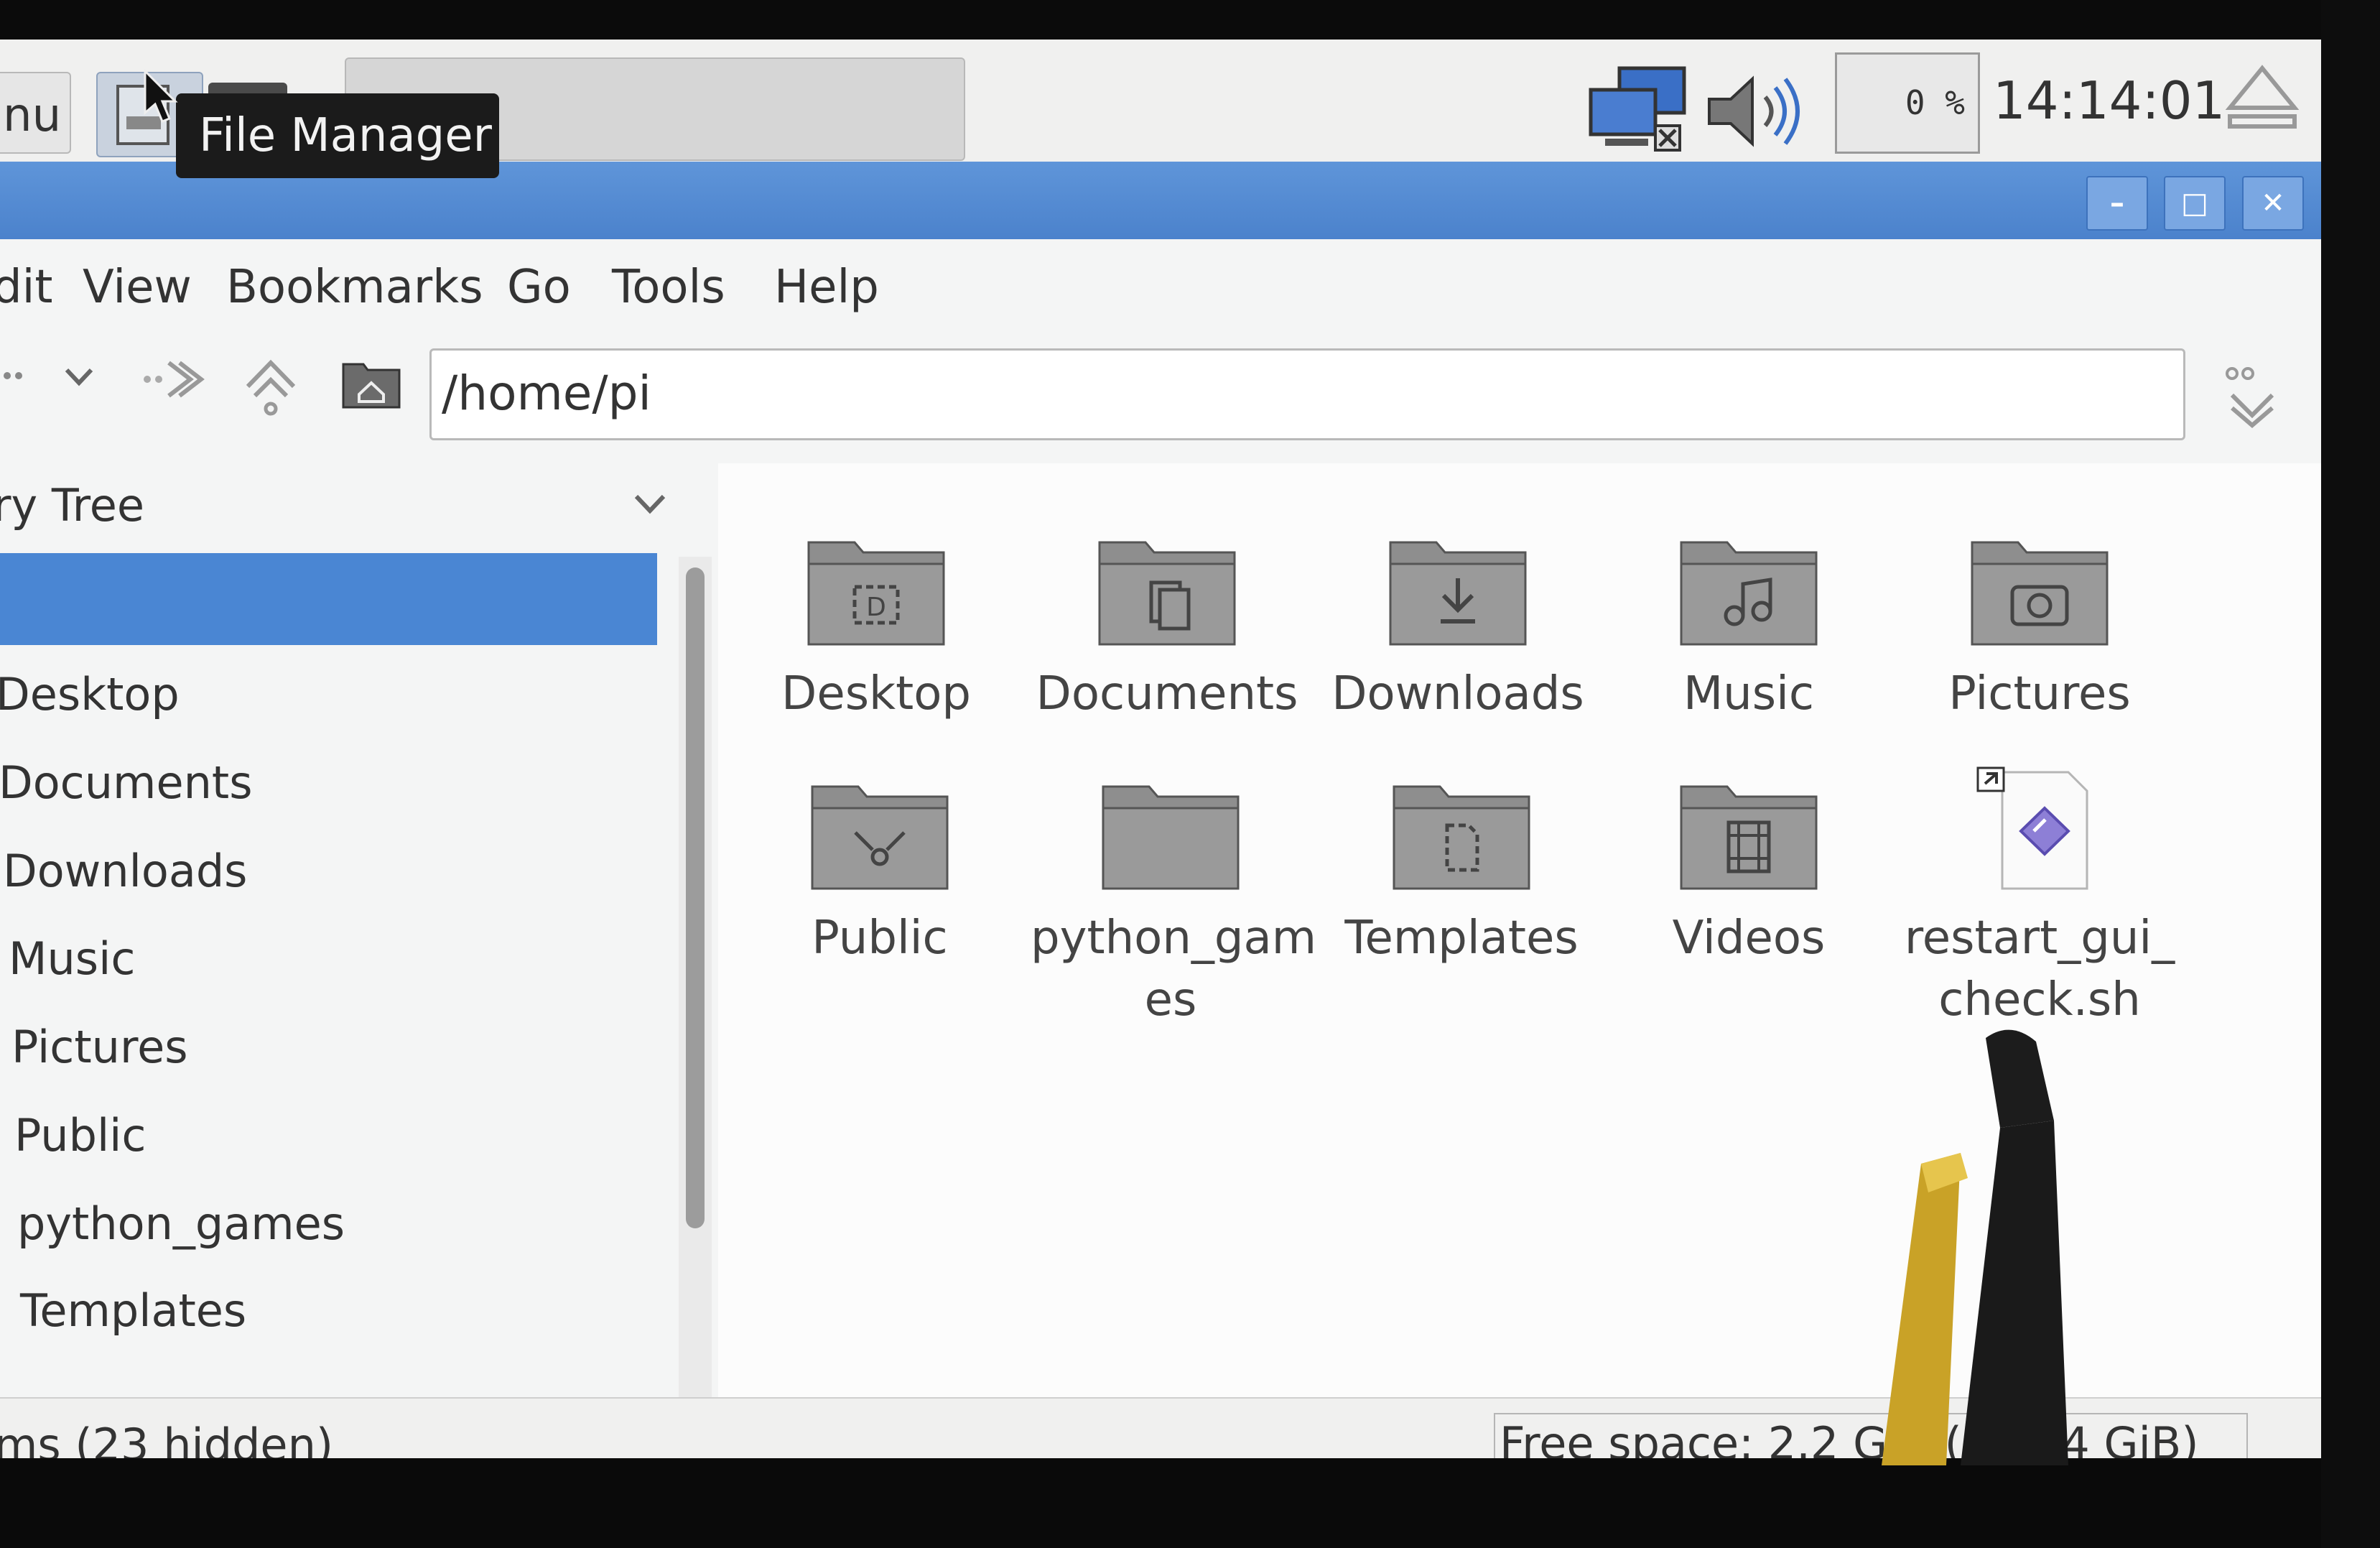 Image resolution: width=2380 pixels, height=1548 pixels. I want to click on tree-item-pictures: Pictures, so click(99, 1047).